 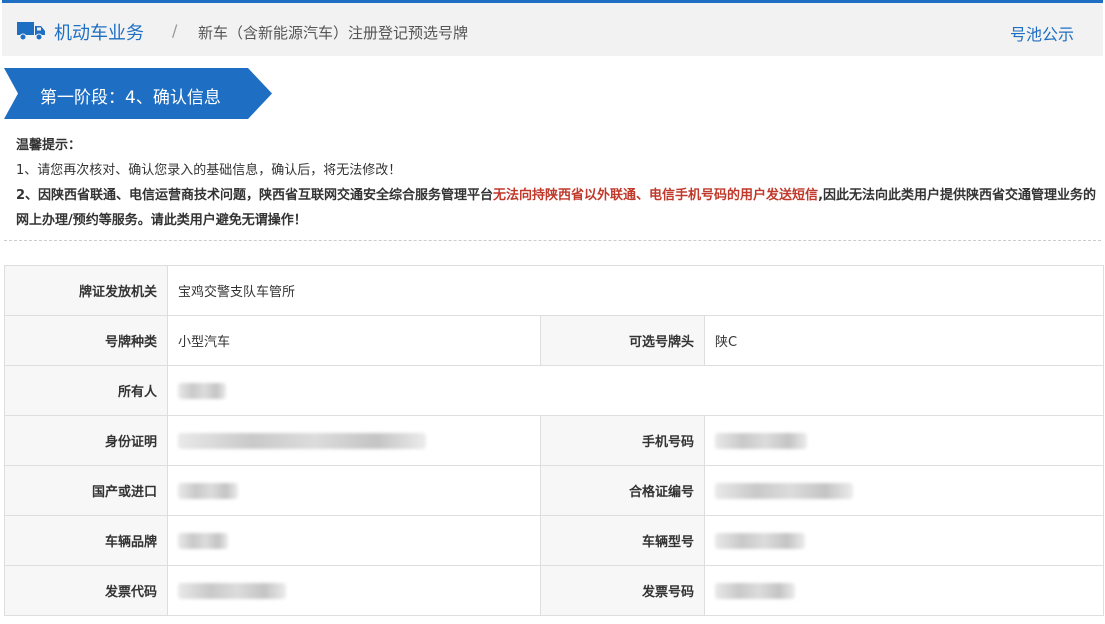 I want to click on truck-icon, so click(x=31, y=31).